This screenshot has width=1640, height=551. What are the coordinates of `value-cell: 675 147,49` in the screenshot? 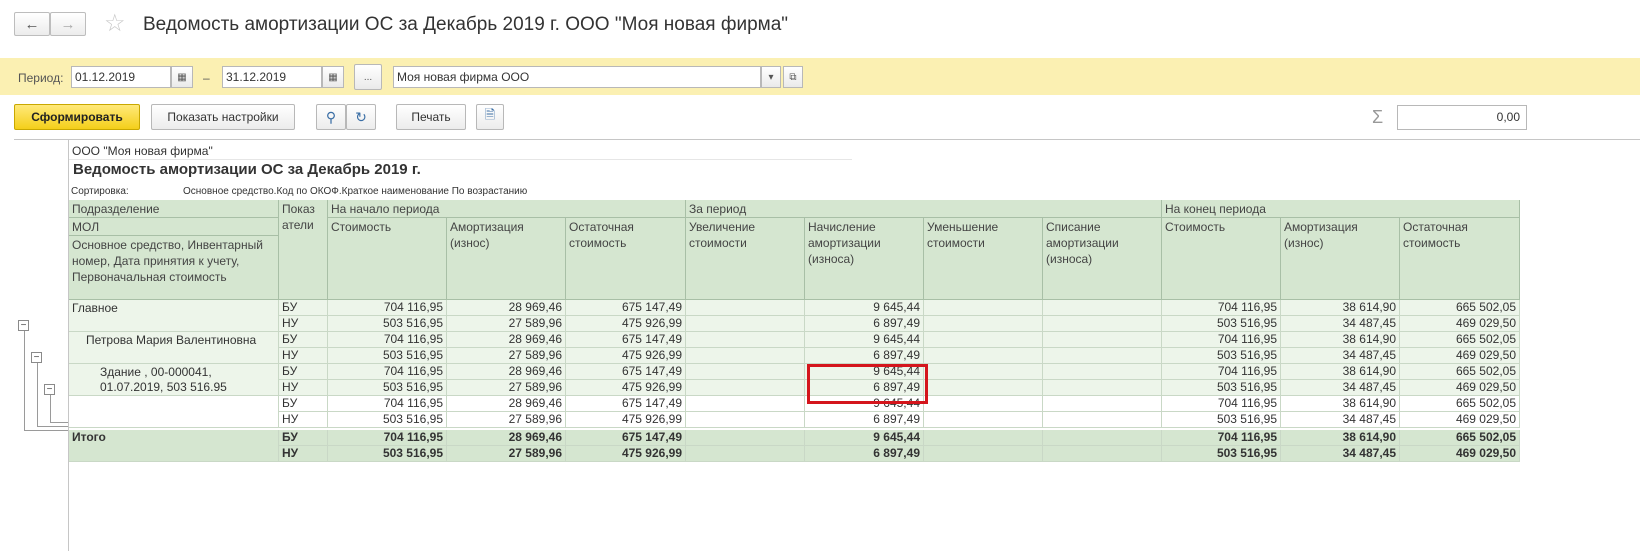 It's located at (626, 308).